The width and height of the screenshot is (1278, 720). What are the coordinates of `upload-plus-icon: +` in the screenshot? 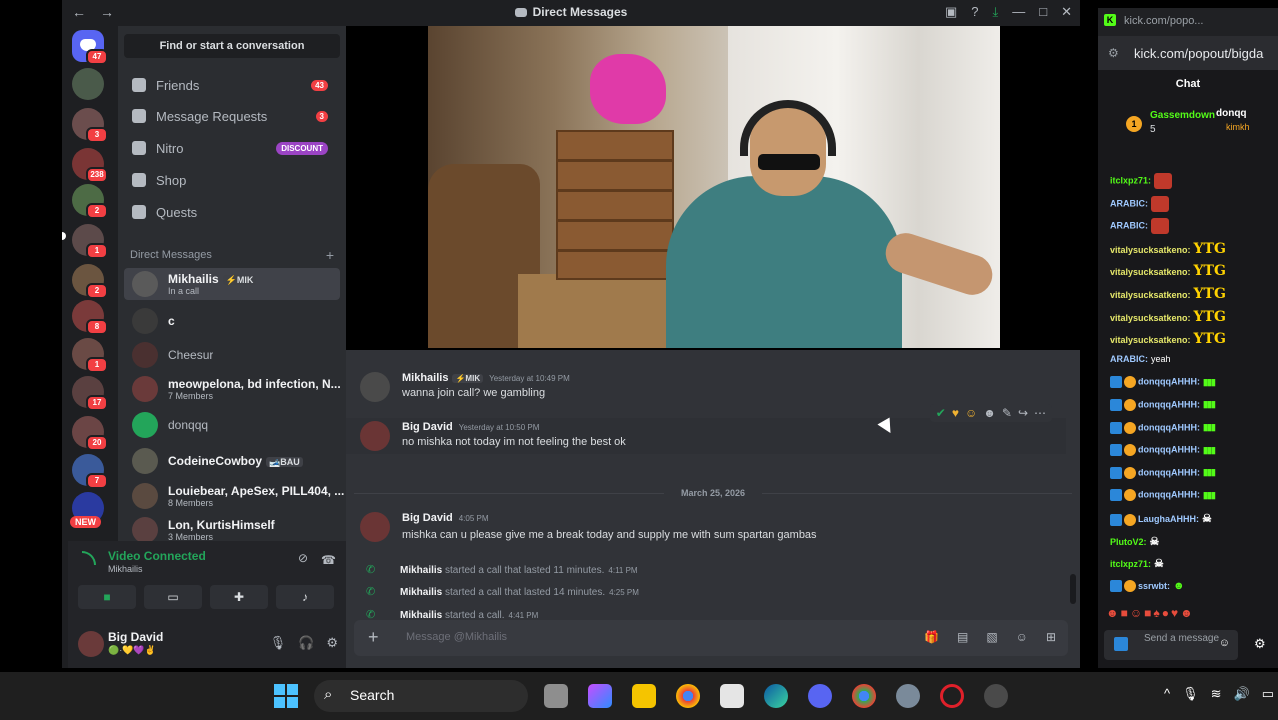 It's located at (373, 637).